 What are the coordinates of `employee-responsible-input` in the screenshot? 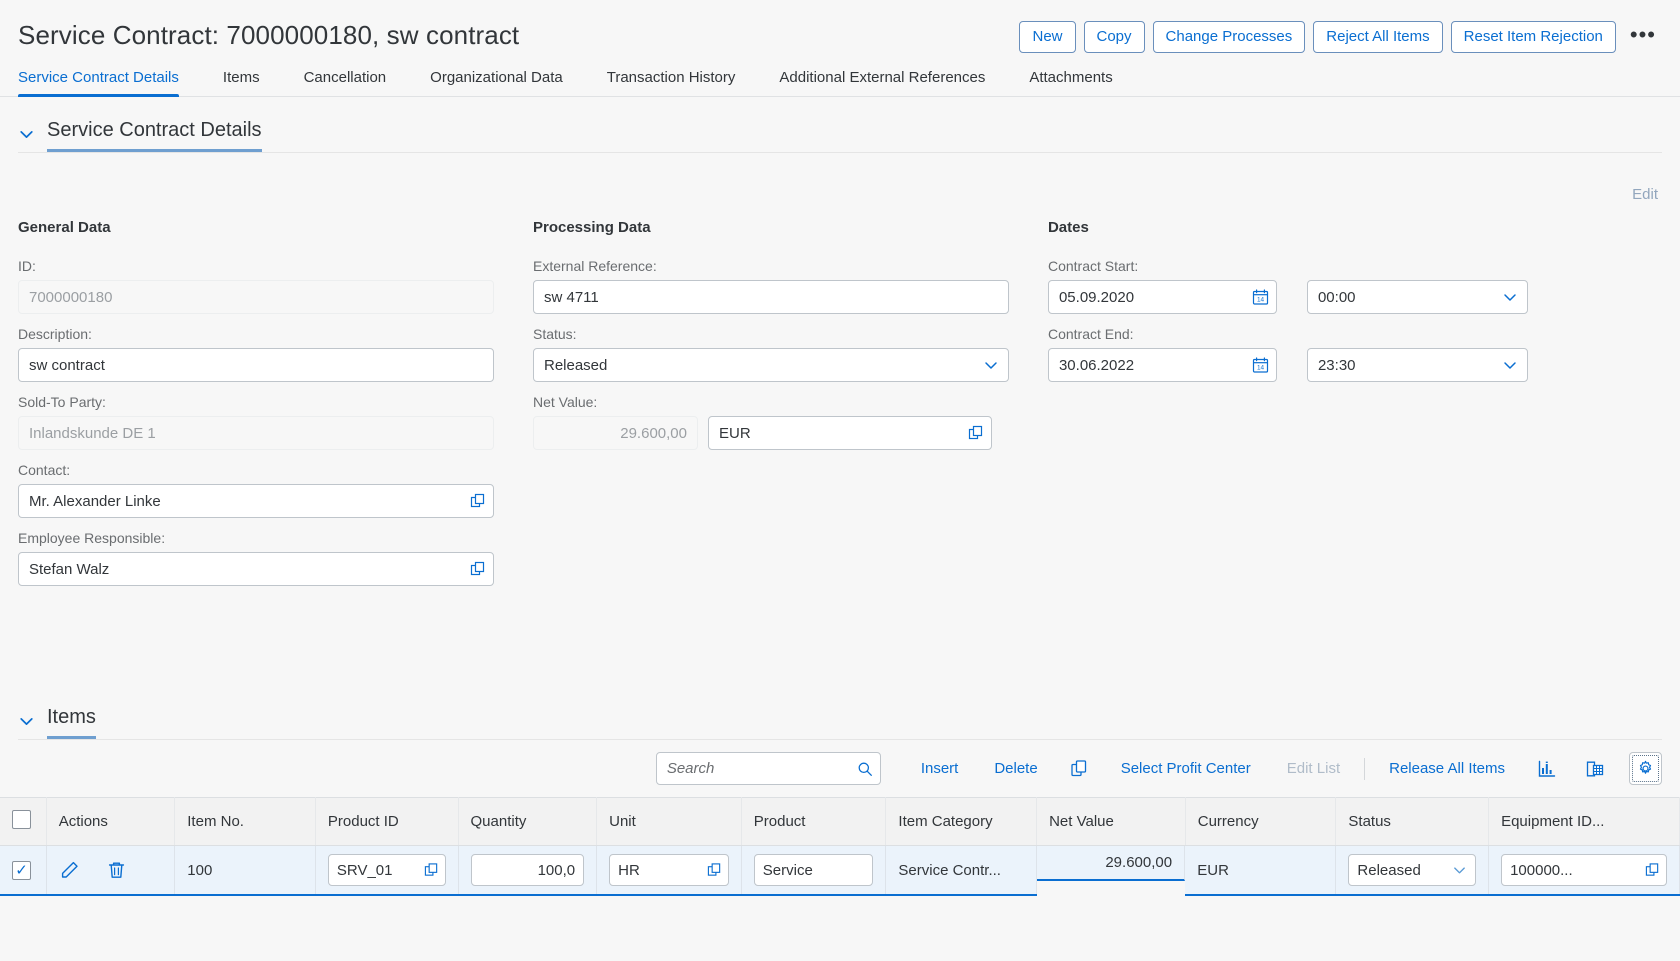 It's located at (256, 569).